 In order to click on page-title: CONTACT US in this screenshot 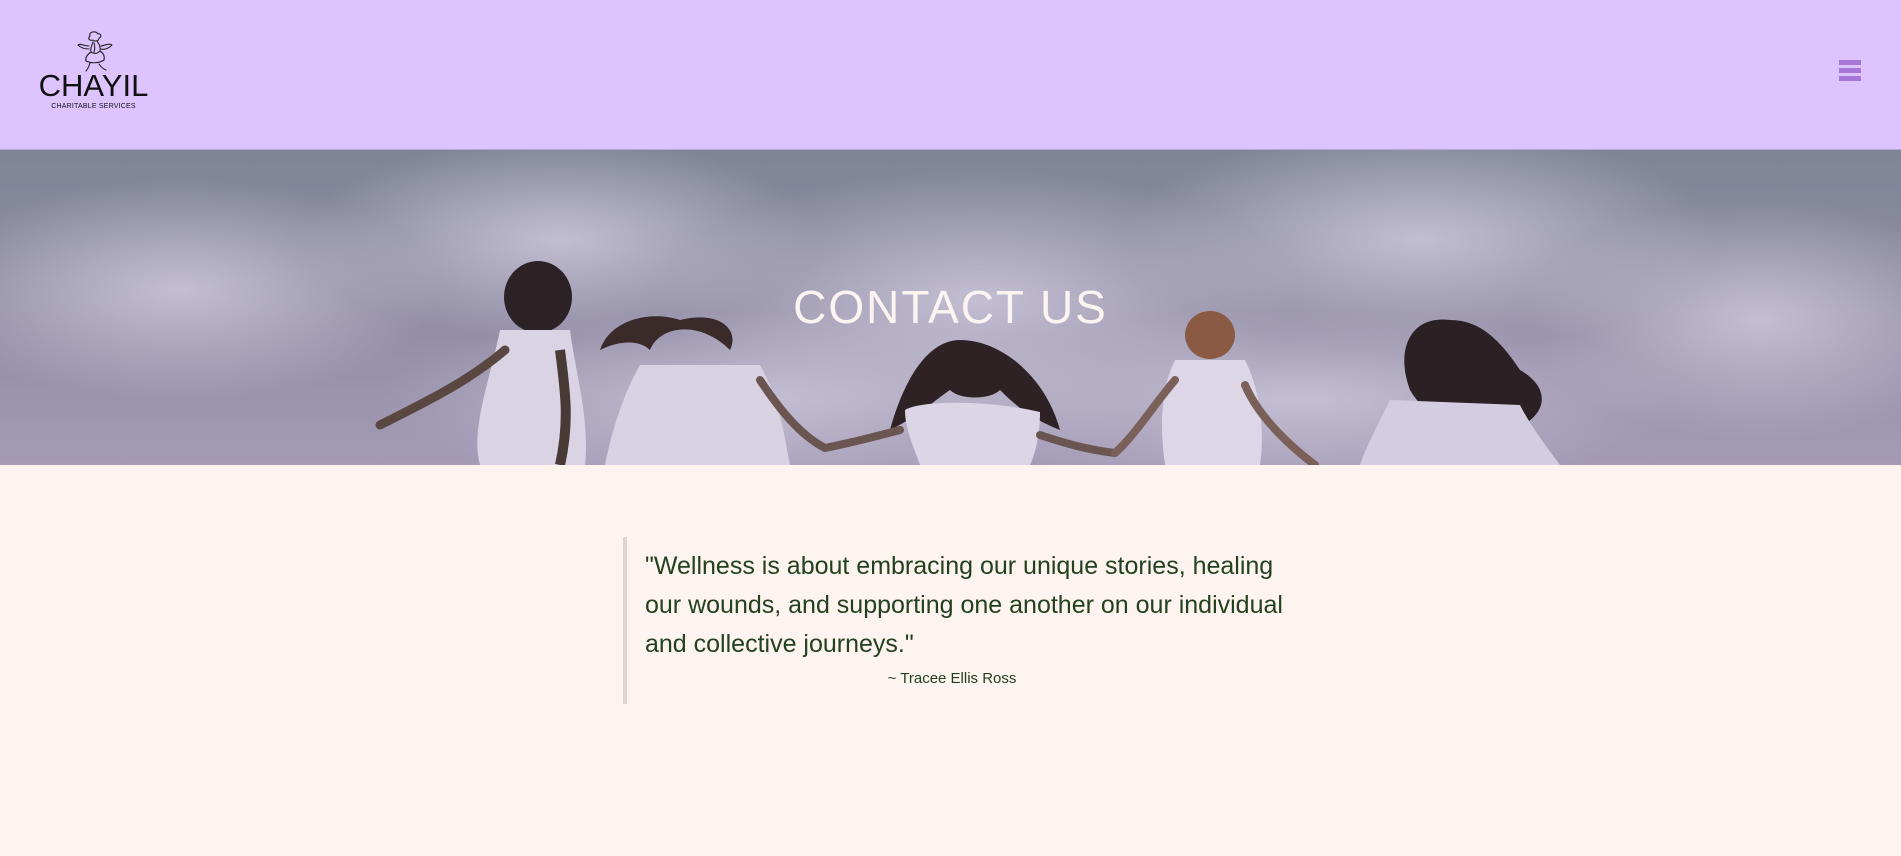, I will do `click(950, 307)`.